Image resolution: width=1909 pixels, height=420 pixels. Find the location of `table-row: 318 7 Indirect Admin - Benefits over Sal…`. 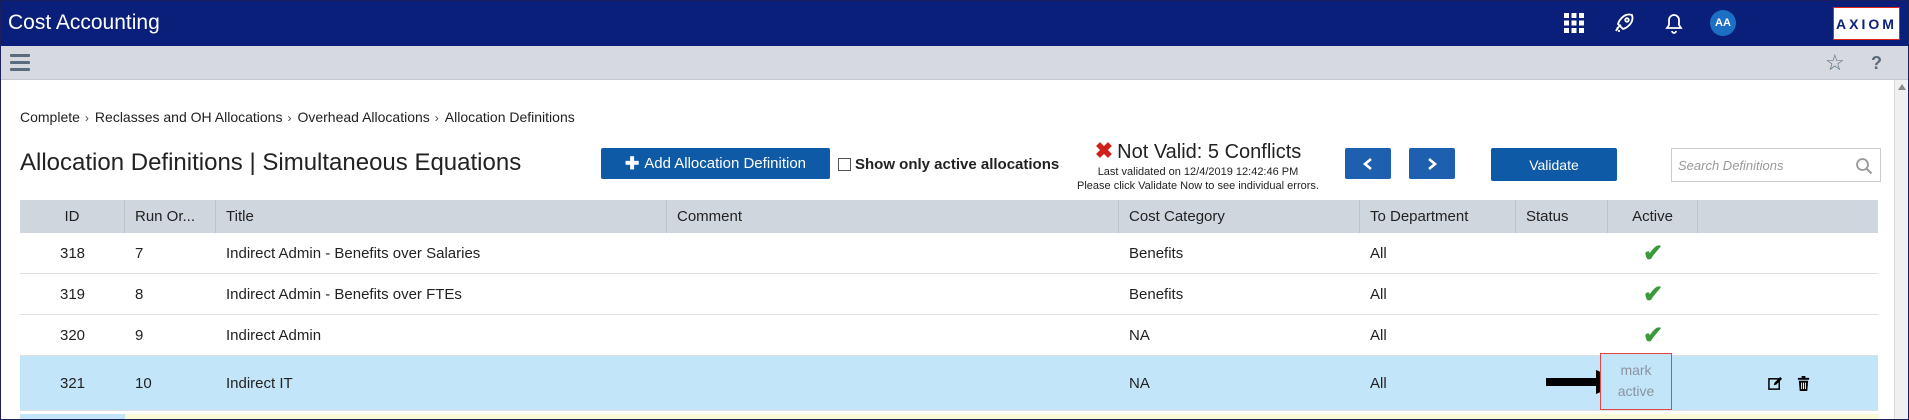

table-row: 318 7 Indirect Admin - Benefits over Sal… is located at coordinates (949, 253).